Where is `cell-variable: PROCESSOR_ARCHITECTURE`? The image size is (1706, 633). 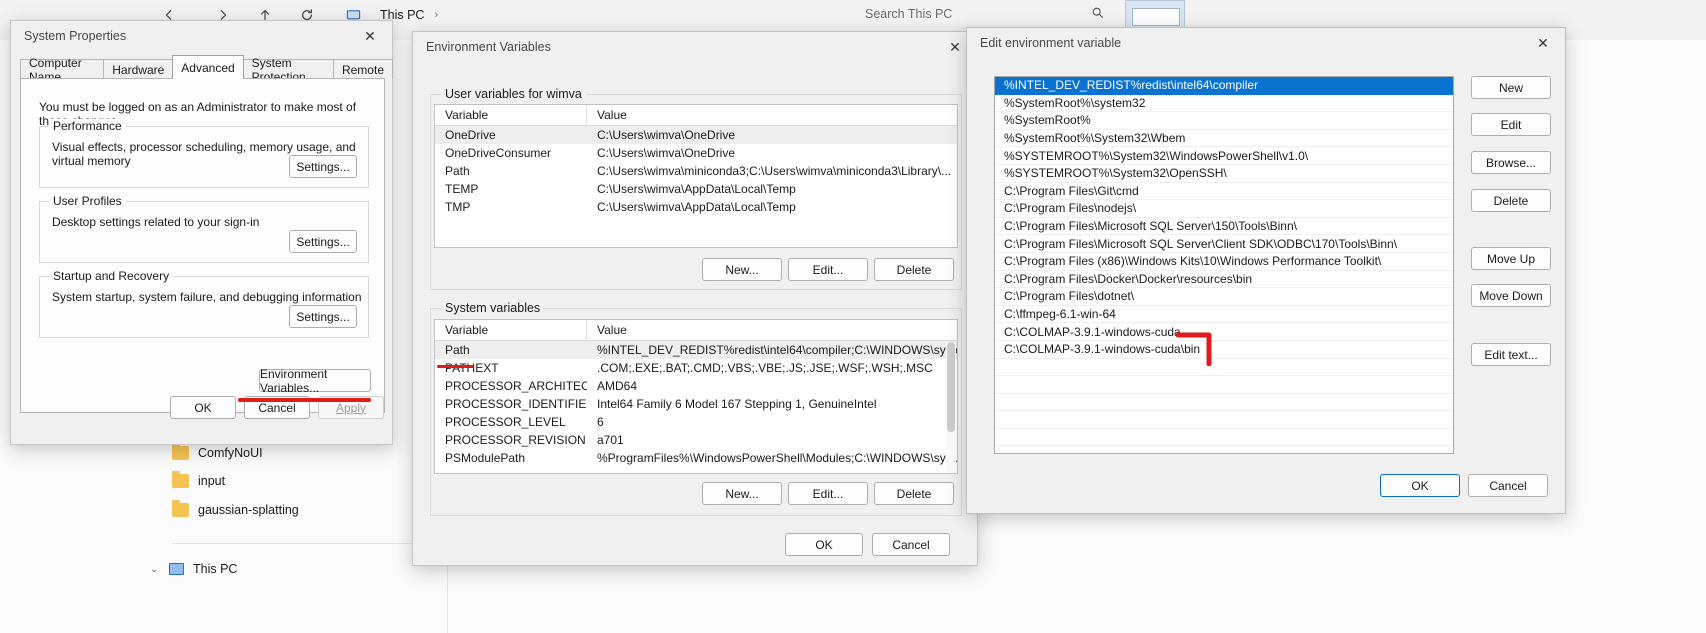 cell-variable: PROCESSOR_ARCHITECTURE is located at coordinates (516, 386).